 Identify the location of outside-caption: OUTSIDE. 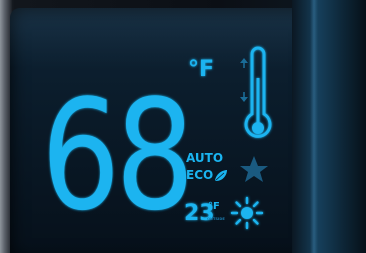
(216, 219).